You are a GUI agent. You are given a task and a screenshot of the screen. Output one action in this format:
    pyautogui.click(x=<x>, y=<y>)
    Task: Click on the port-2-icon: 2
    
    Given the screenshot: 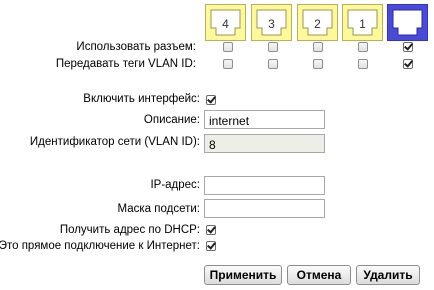 What is the action you would take?
    pyautogui.click(x=317, y=22)
    